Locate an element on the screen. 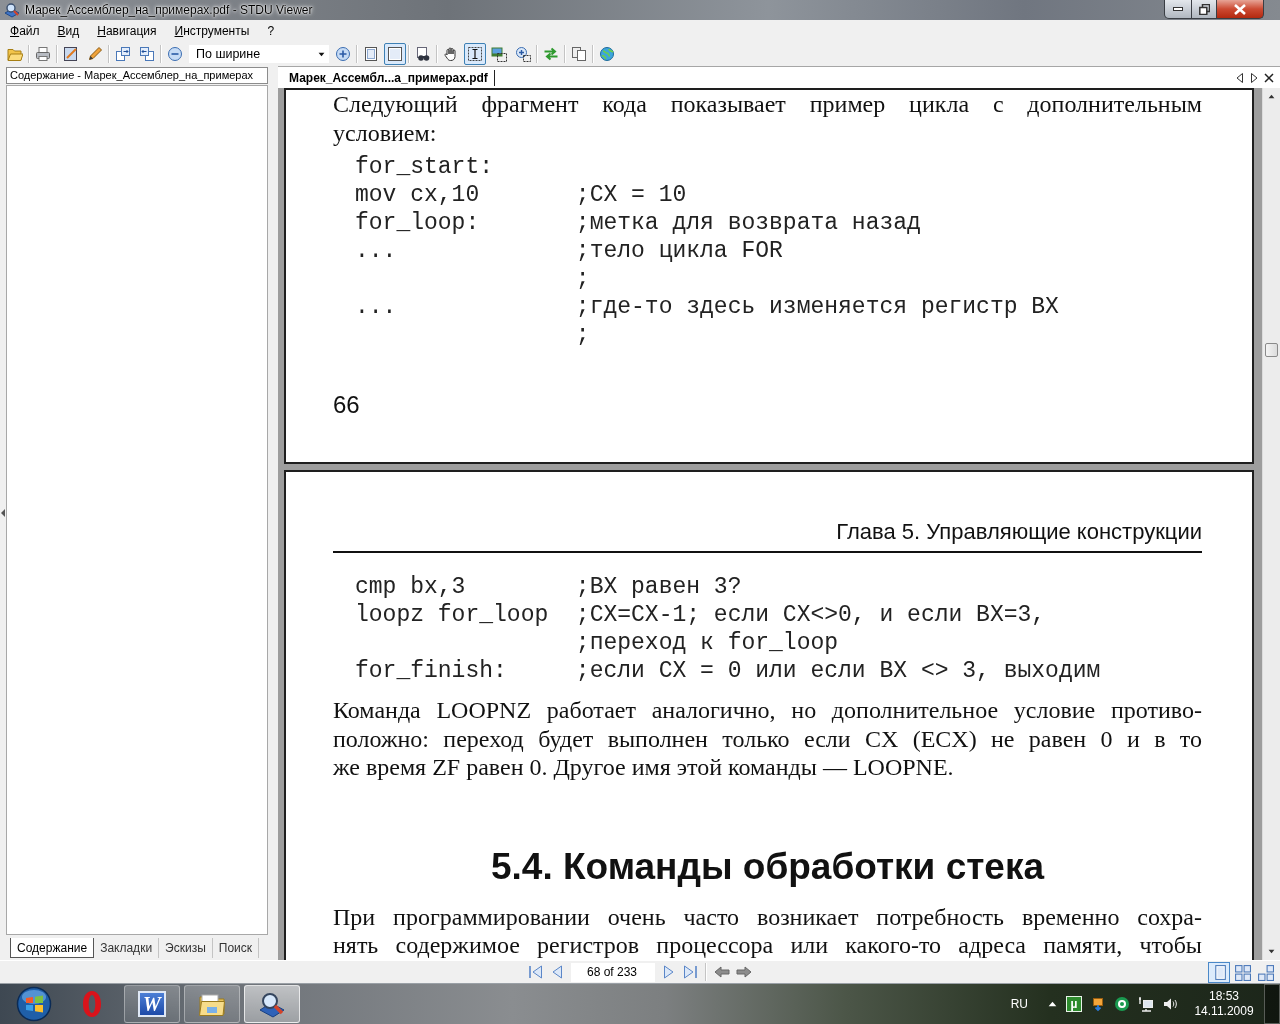 The height and width of the screenshot is (1024, 1280). sidebar-tab: Эскизы is located at coordinates (186, 948).